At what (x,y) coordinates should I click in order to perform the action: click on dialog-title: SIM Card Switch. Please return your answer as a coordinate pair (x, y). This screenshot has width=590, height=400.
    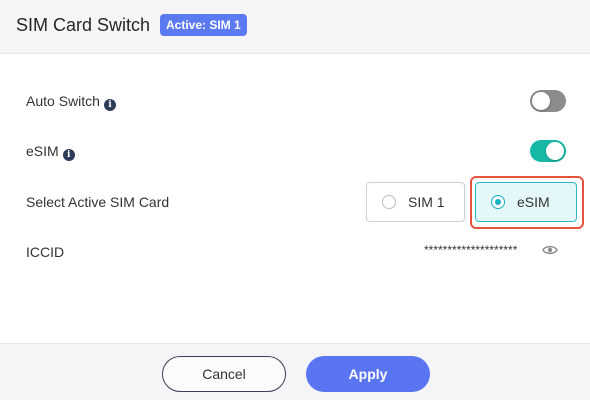
    Looking at the image, I should click on (83, 25).